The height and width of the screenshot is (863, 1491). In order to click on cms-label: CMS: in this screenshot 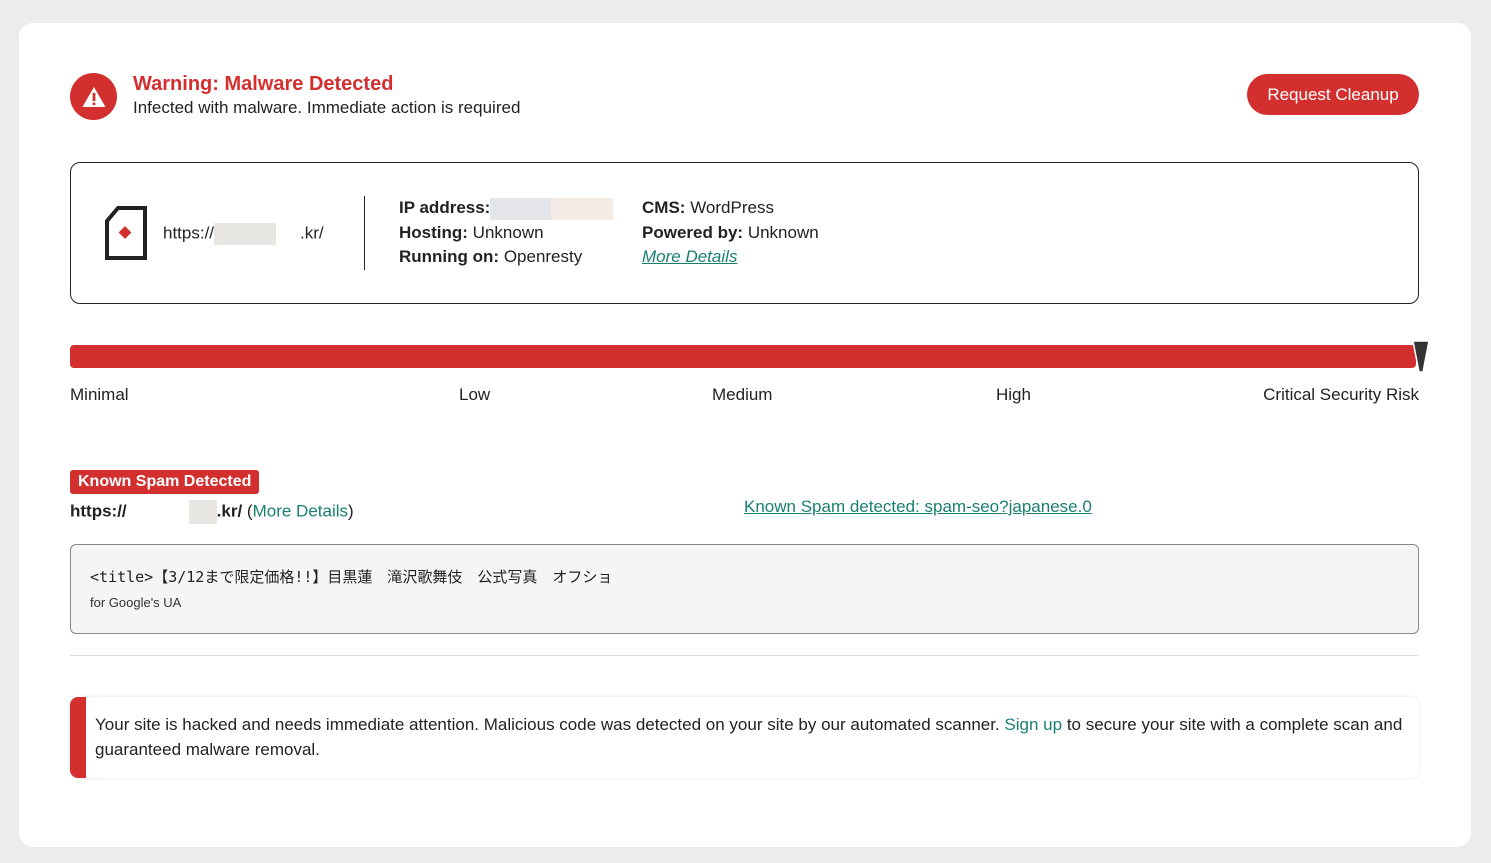, I will do `click(664, 207)`.